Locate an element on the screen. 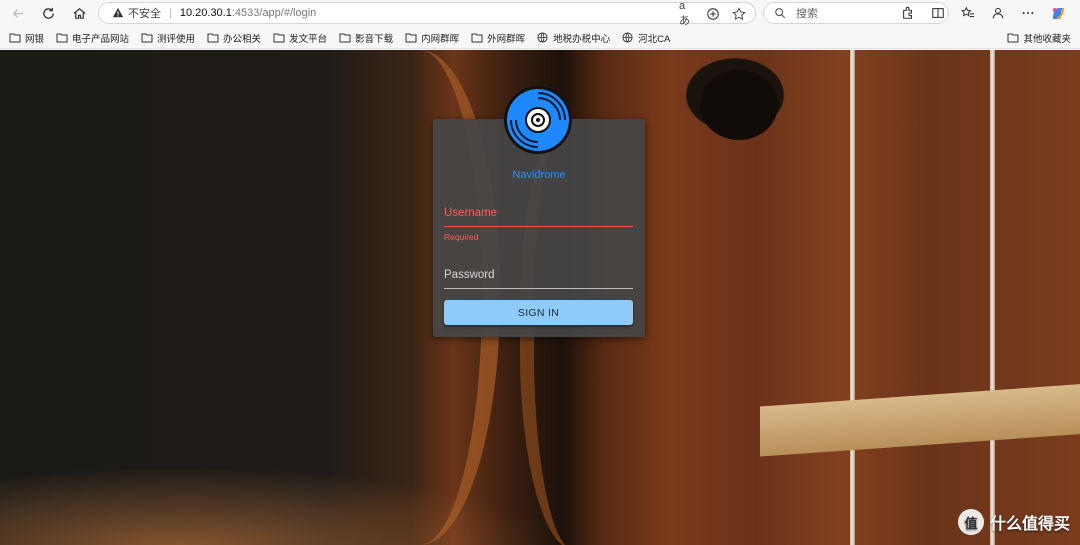 Image resolution: width=1080 pixels, height=545 pixels. address-bar: 不安全 | 10.20.30.1 :4533/app/#/login aあ is located at coordinates (427, 13).